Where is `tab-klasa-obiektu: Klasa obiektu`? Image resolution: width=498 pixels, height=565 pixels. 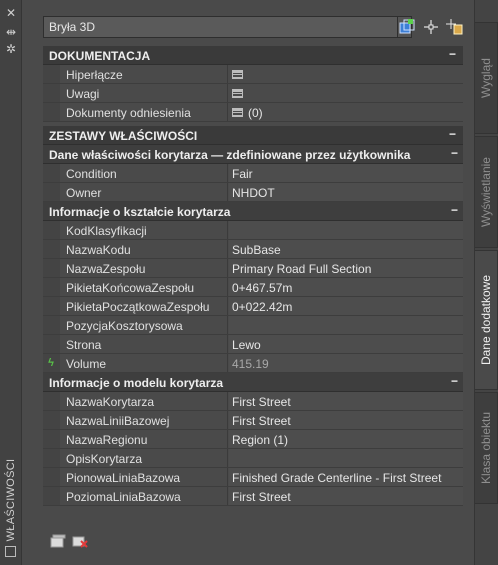 tab-klasa-obiektu: Klasa obiektu is located at coordinates (486, 448).